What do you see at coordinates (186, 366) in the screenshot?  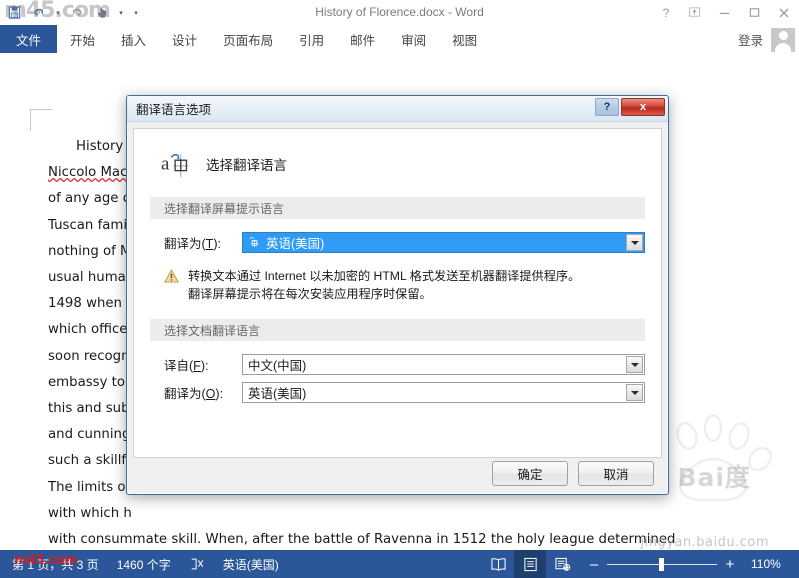 I see `translate-from-label: 译自(F):` at bounding box center [186, 366].